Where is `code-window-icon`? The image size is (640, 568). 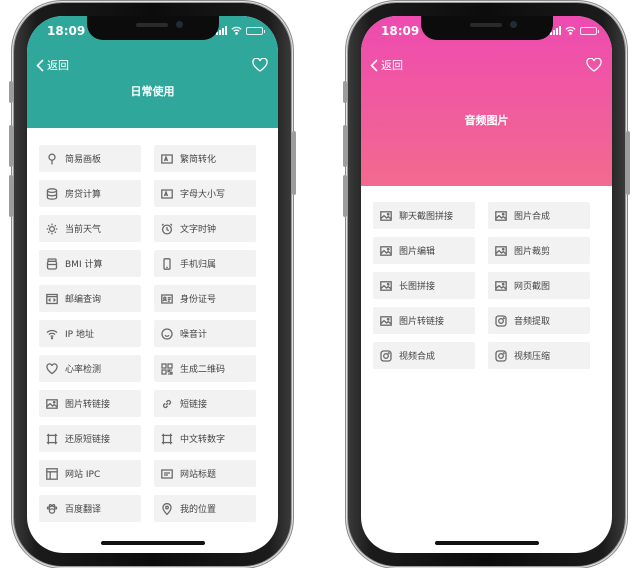 code-window-icon is located at coordinates (52, 299).